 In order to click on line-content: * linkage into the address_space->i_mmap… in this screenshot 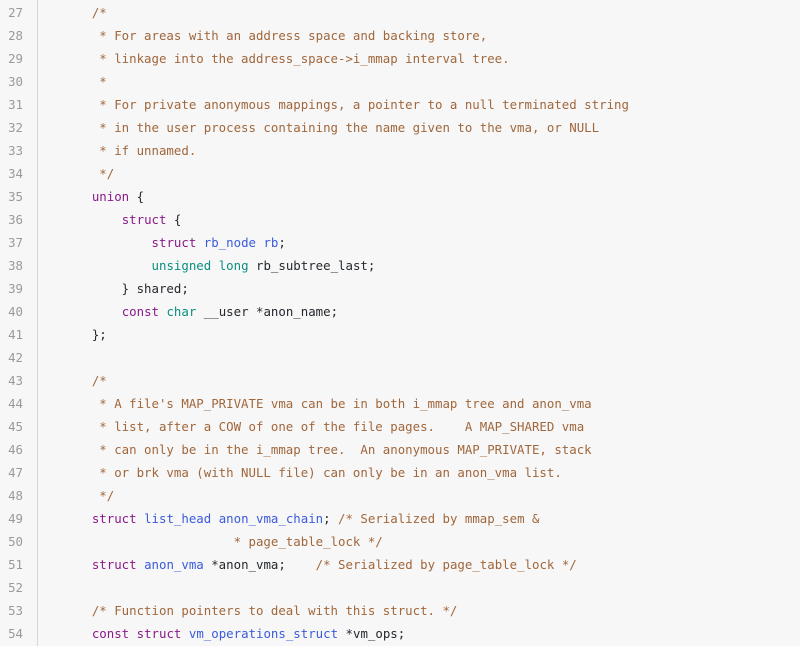, I will do `click(415, 58)`.